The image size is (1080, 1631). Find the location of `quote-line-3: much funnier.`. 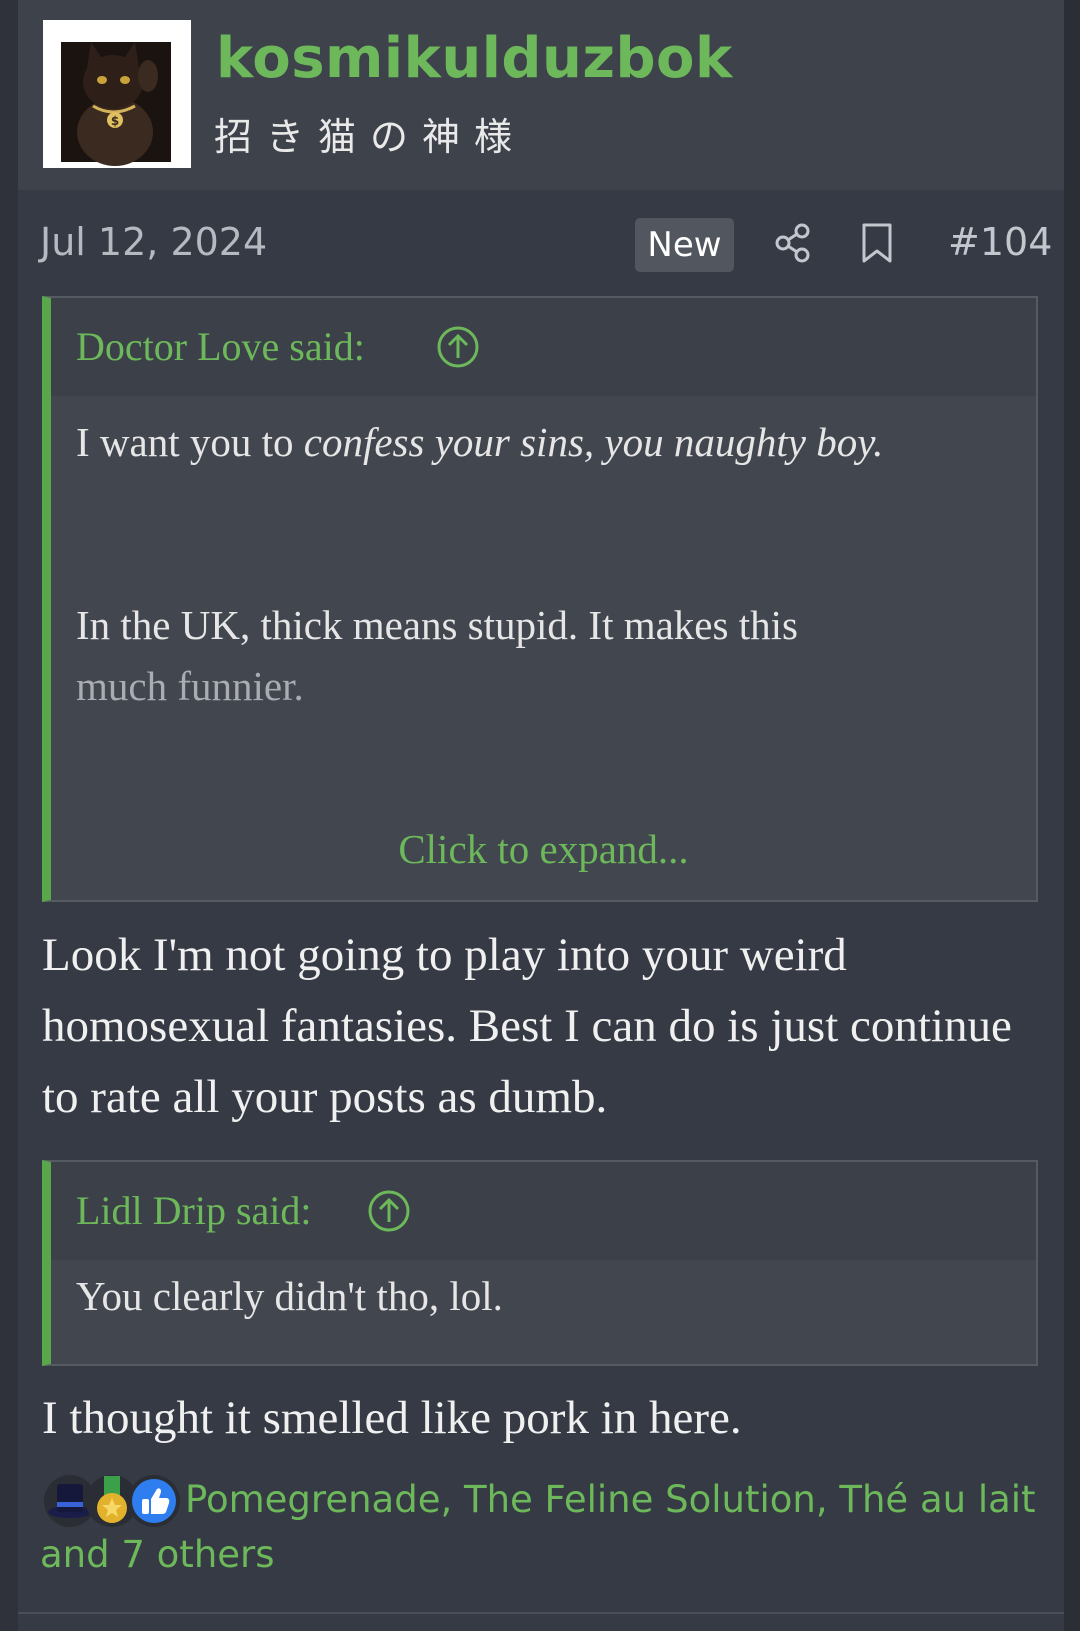

quote-line-3: much funnier. is located at coordinates (190, 686).